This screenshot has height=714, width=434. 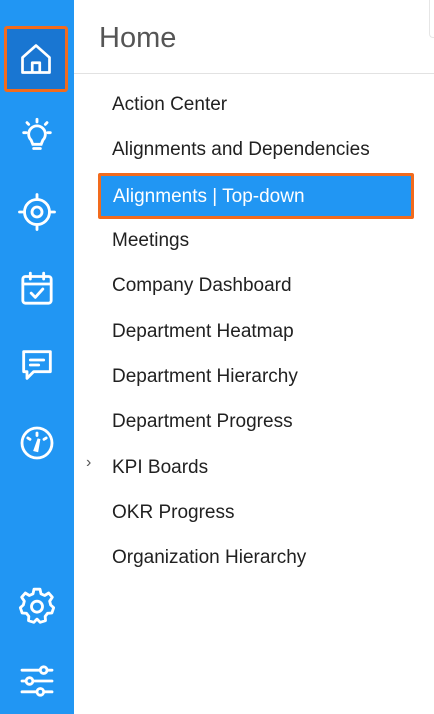 I want to click on menu-item-kpi-boards: KPI Boards, so click(x=160, y=468).